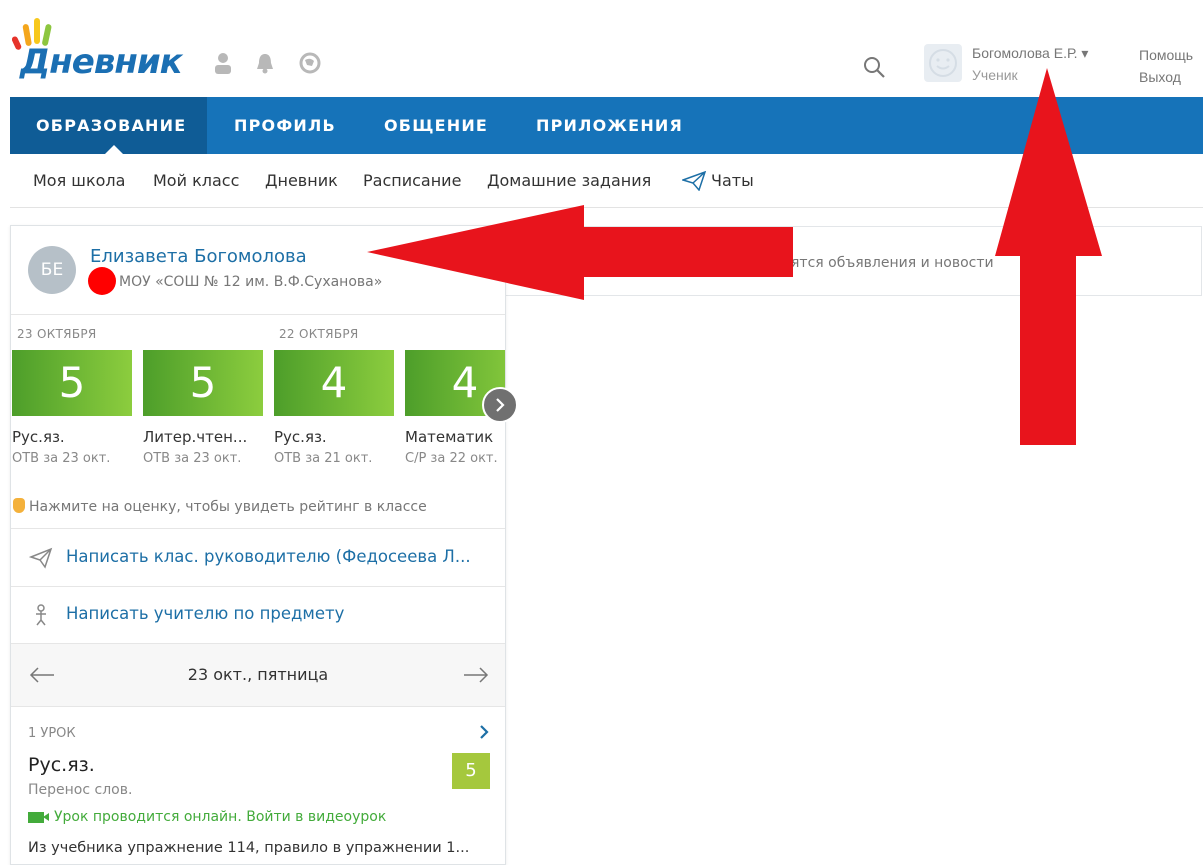  I want to click on grade-card: 5 Рус.яз. ОТВ за 23 окт., so click(72, 413).